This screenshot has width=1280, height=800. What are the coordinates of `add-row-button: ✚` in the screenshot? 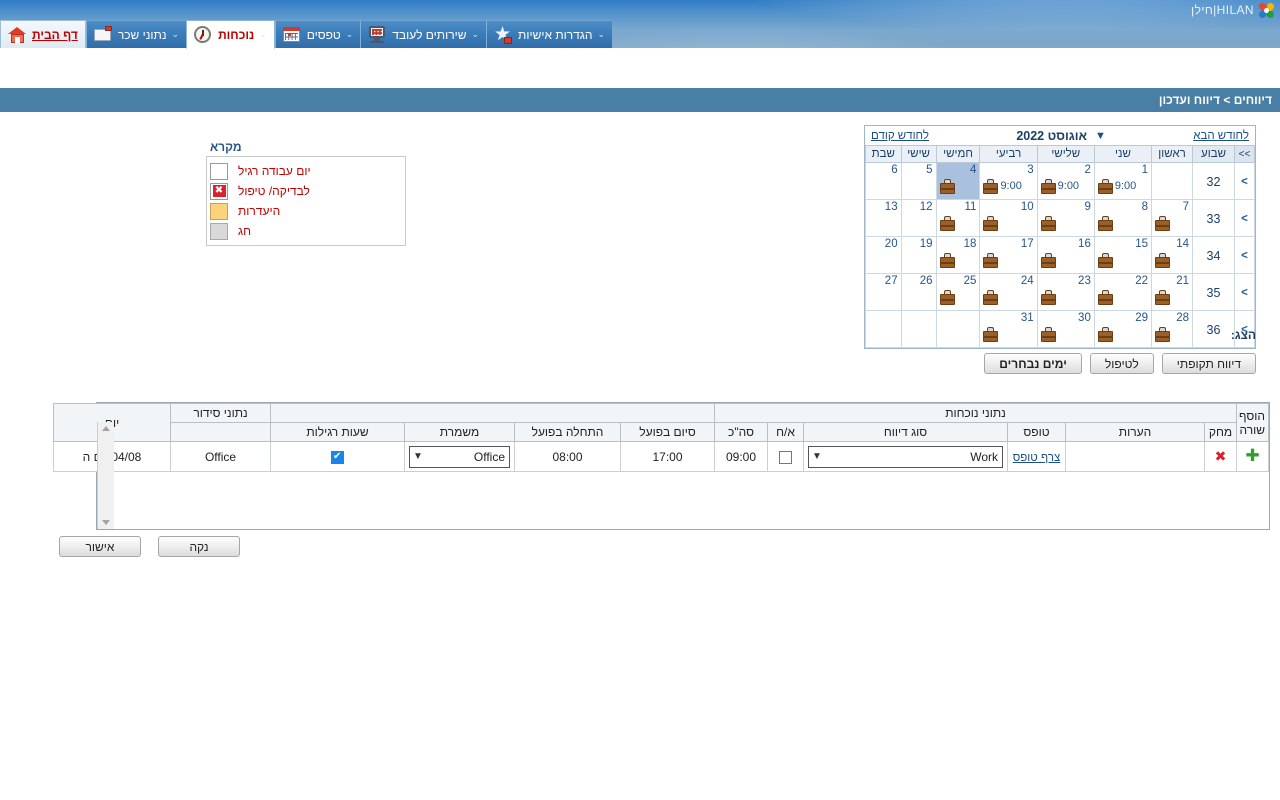 It's located at (1252, 456).